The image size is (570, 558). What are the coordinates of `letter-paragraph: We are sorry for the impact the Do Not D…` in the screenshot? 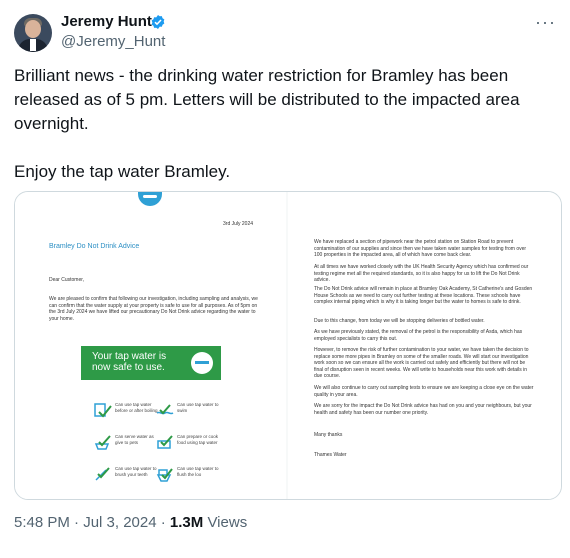 It's located at (423, 409).